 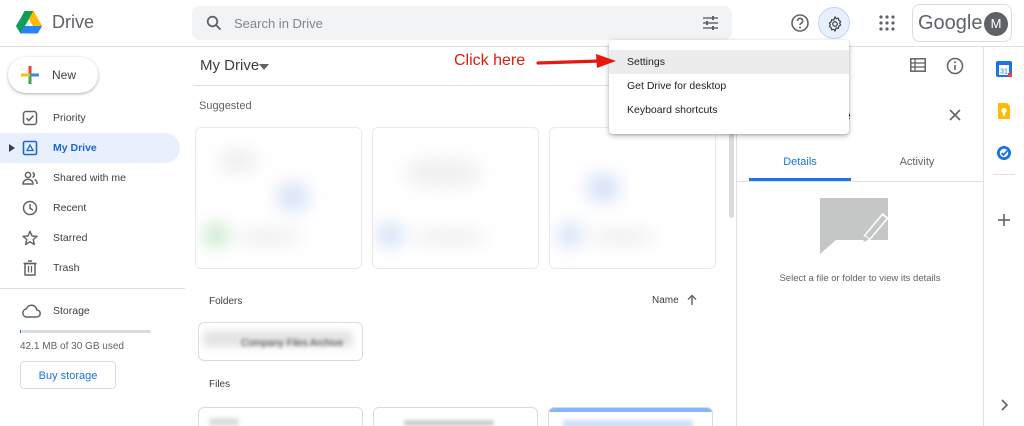 I want to click on details-panel-border, so click(x=736, y=256).